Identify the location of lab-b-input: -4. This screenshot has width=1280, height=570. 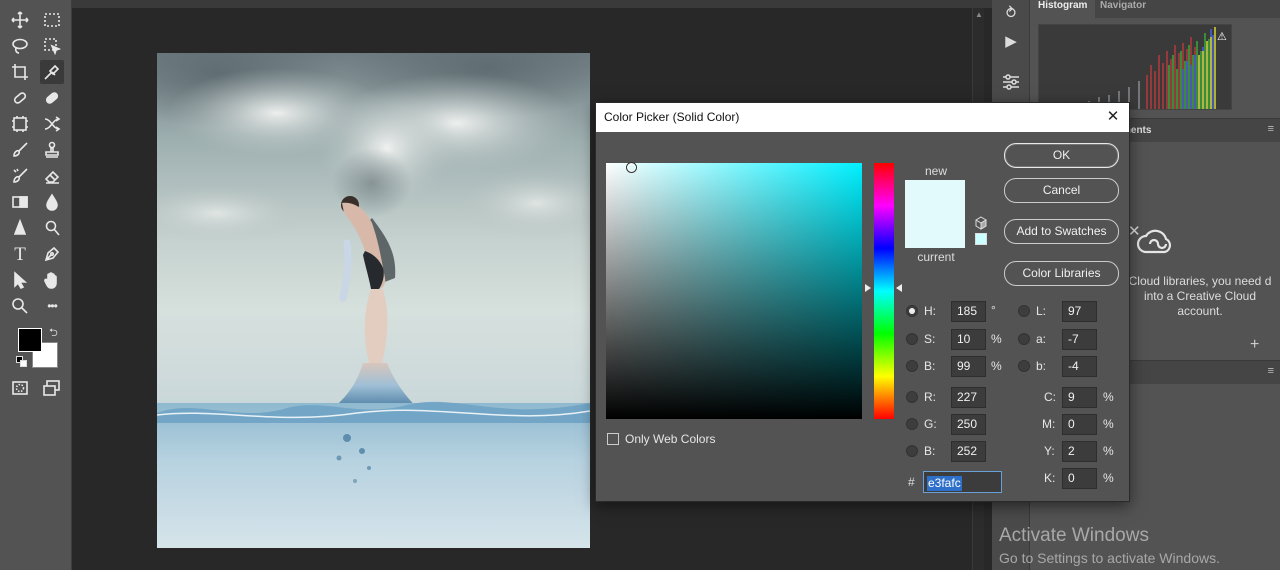
(1079, 366).